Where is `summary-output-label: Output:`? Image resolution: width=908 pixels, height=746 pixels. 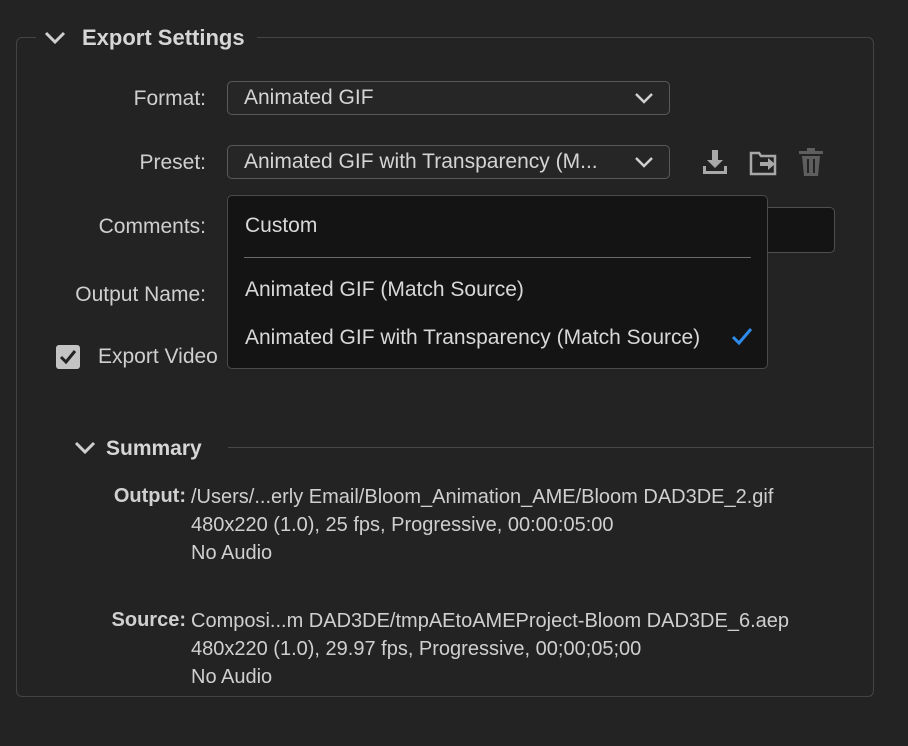
summary-output-label: Output: is located at coordinates (149, 496).